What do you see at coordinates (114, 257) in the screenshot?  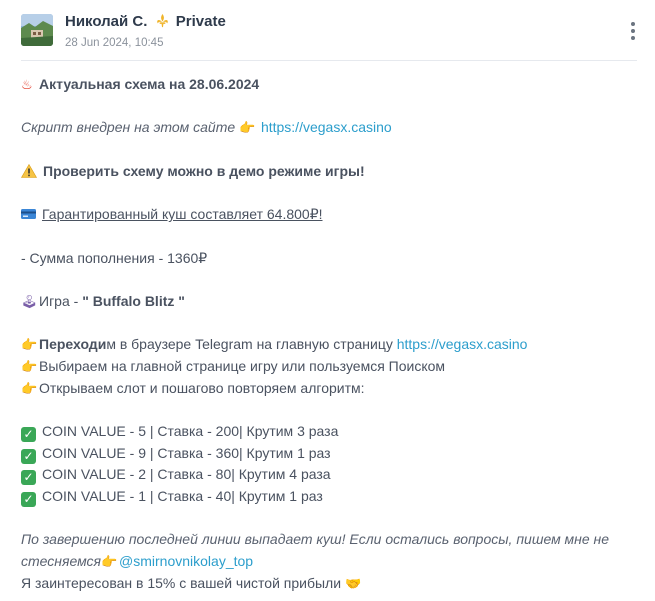 I see `line-deposit: - Сумма пополнения - 1360₽` at bounding box center [114, 257].